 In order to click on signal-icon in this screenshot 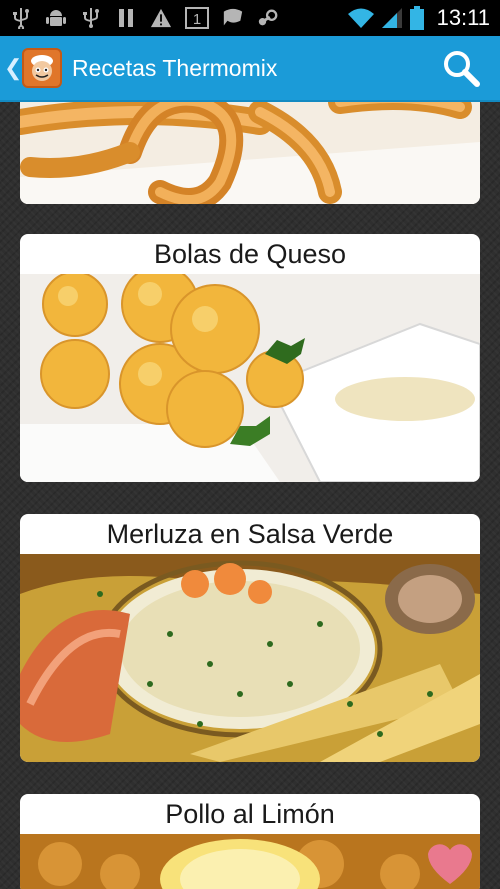, I will do `click(392, 18)`.